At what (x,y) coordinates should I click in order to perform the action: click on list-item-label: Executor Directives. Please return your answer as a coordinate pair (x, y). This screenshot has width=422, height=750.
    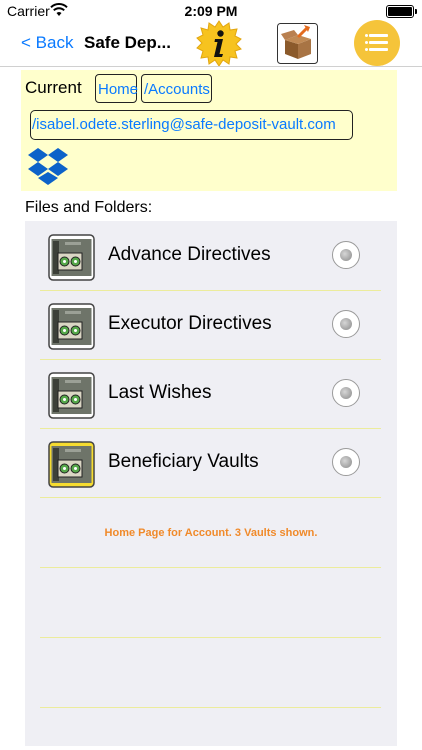
    Looking at the image, I should click on (190, 323).